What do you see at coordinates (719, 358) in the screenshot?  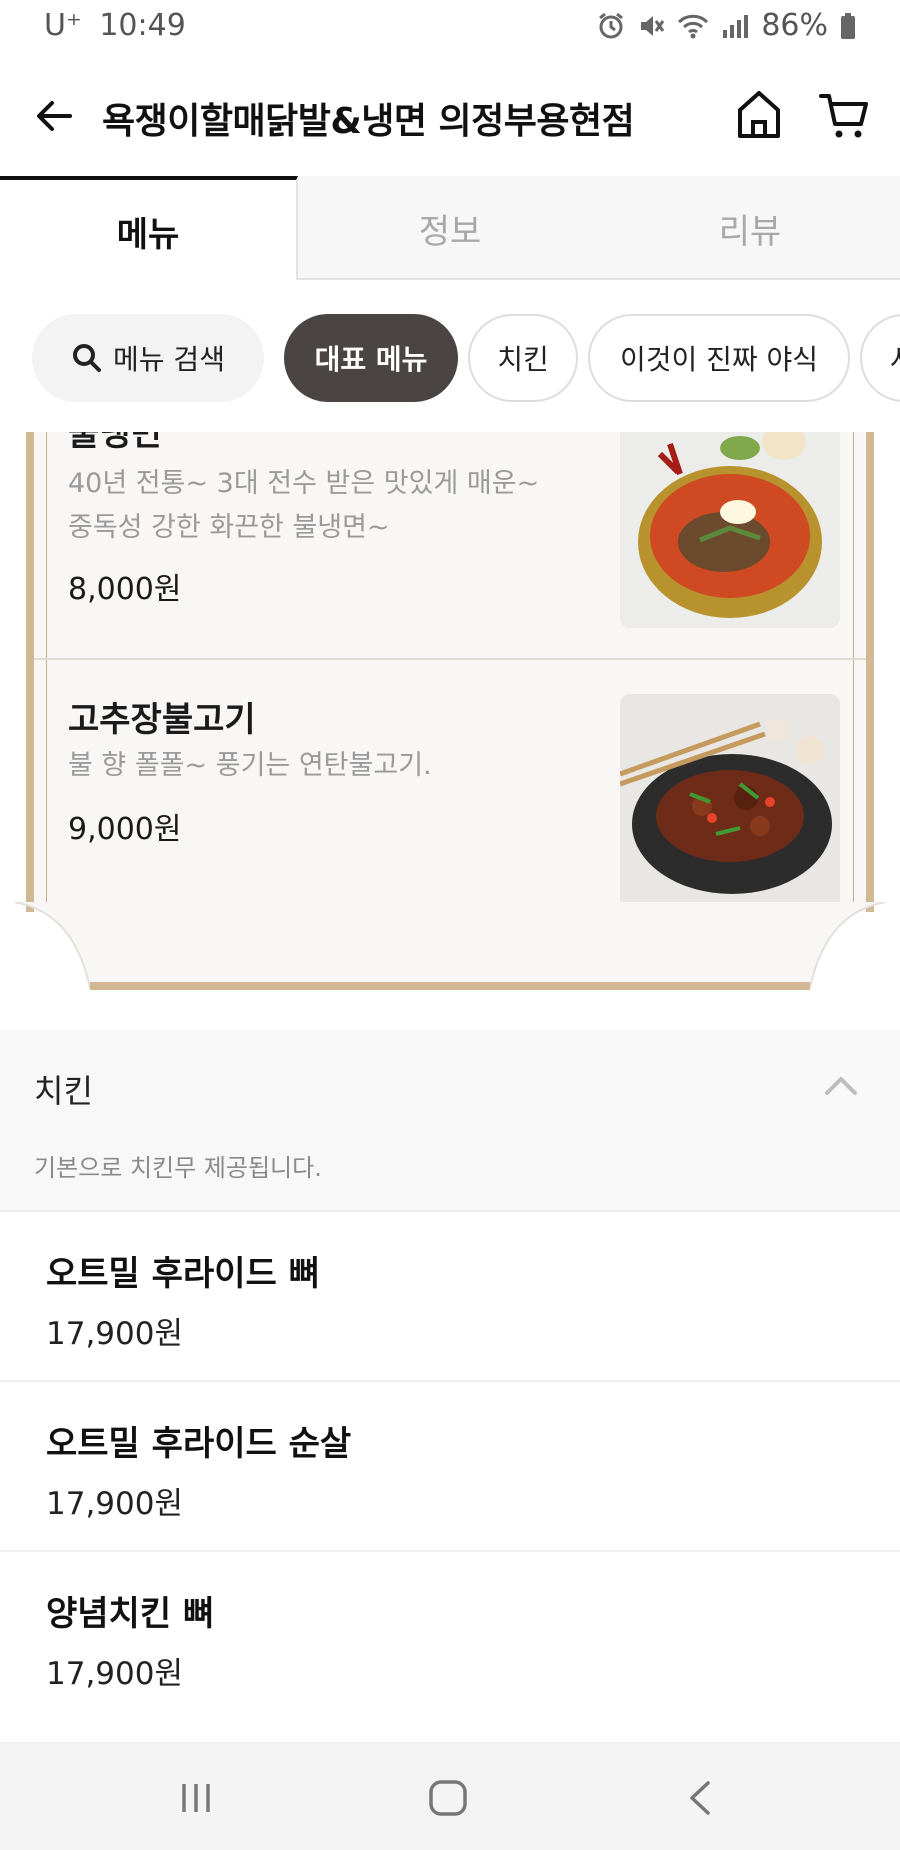 I see `chip-late-night: 이것이 진짜 야식` at bounding box center [719, 358].